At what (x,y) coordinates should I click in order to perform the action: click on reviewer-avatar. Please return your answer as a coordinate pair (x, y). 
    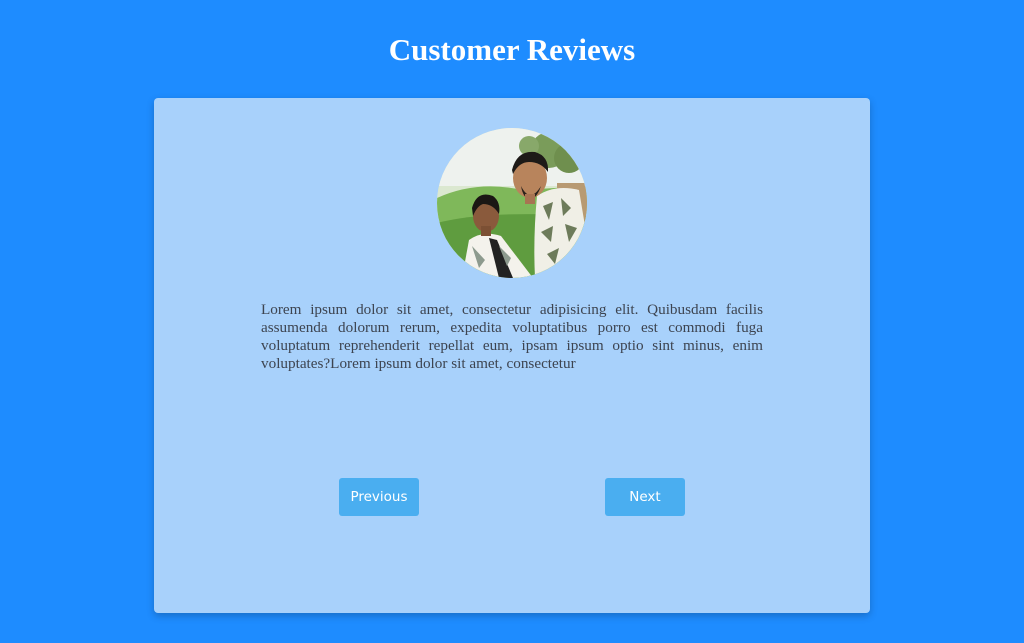
    Looking at the image, I should click on (512, 203).